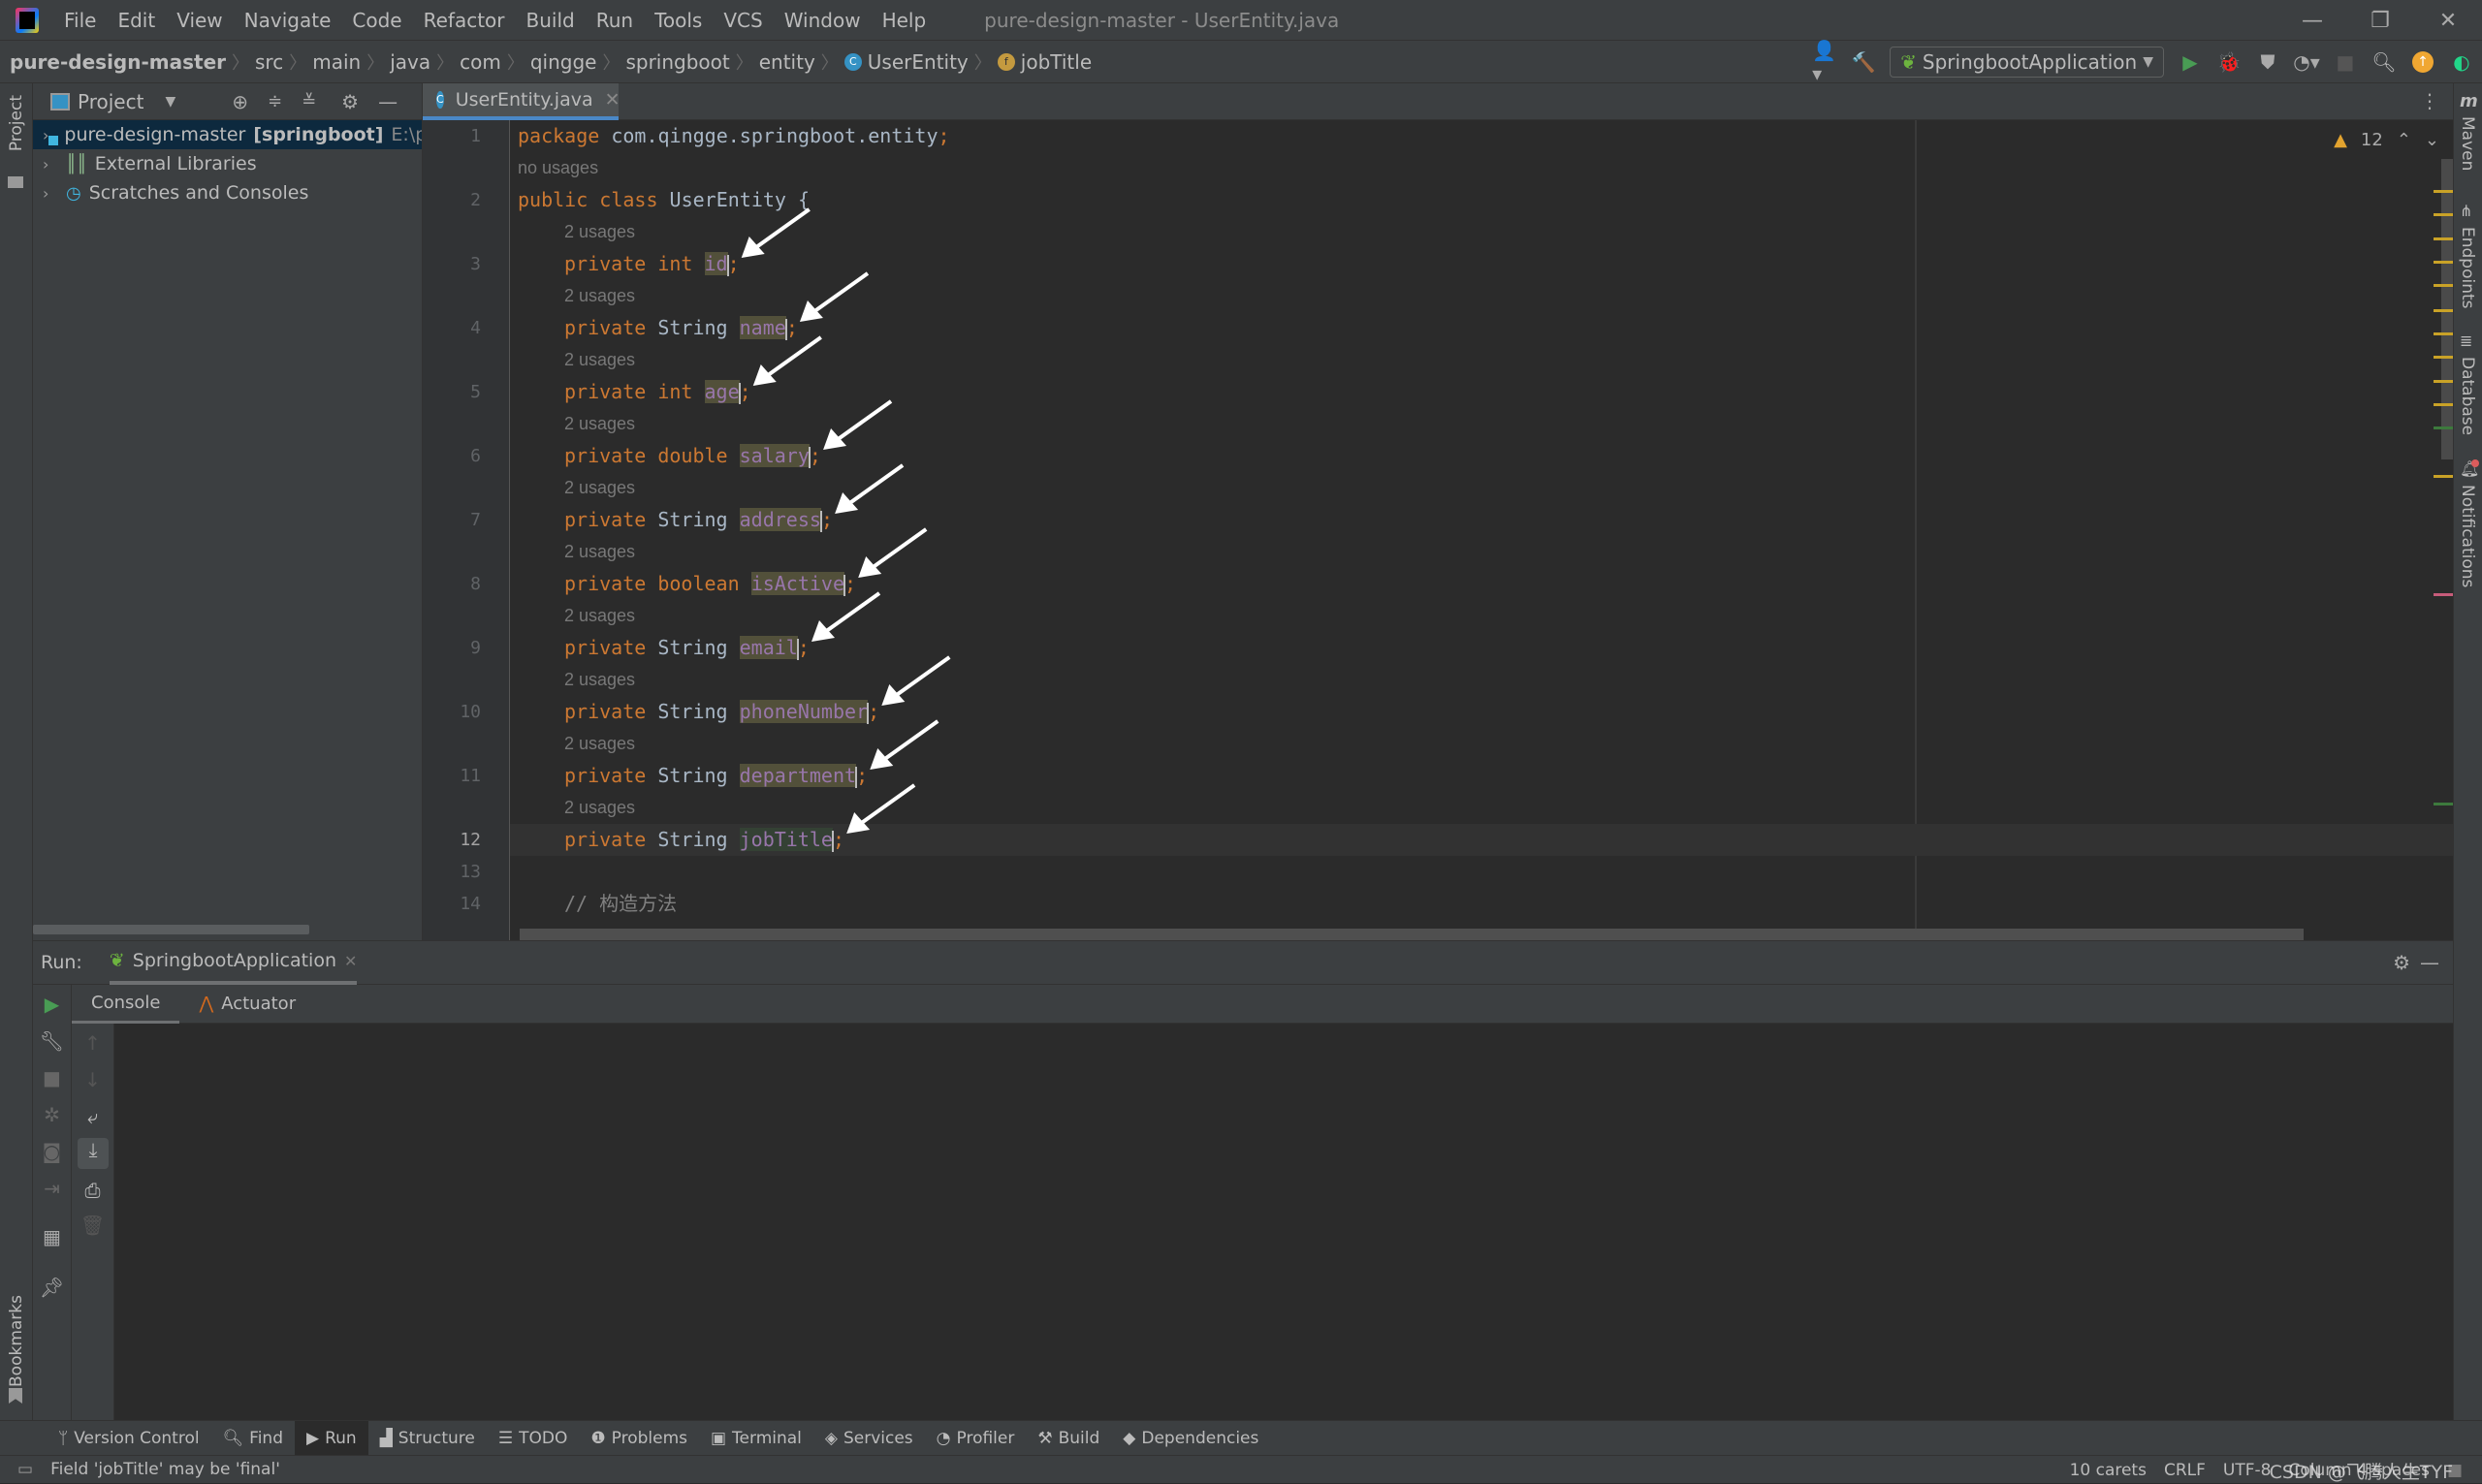 The image size is (2482, 1484). Describe the element at coordinates (92, 1191) in the screenshot. I see `print-icon: ⎙` at that location.